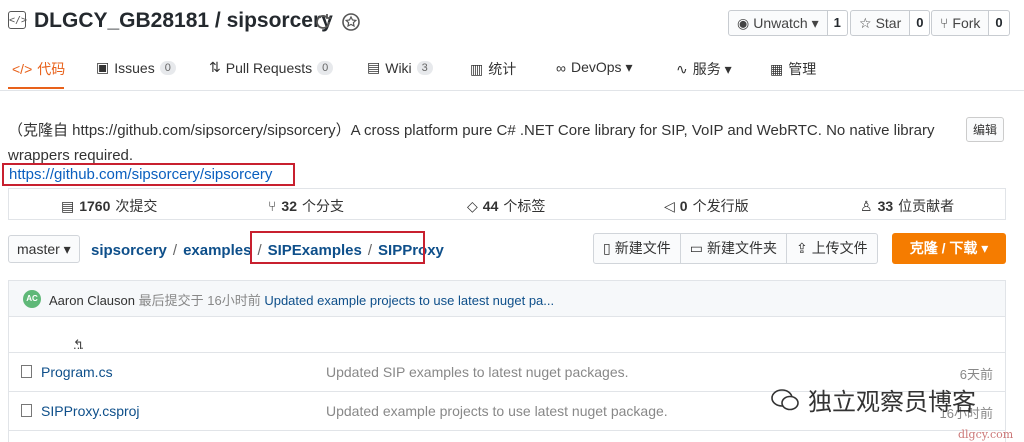 The height and width of the screenshot is (442, 1024). I want to click on infinity-icon: ∞, so click(561, 67).